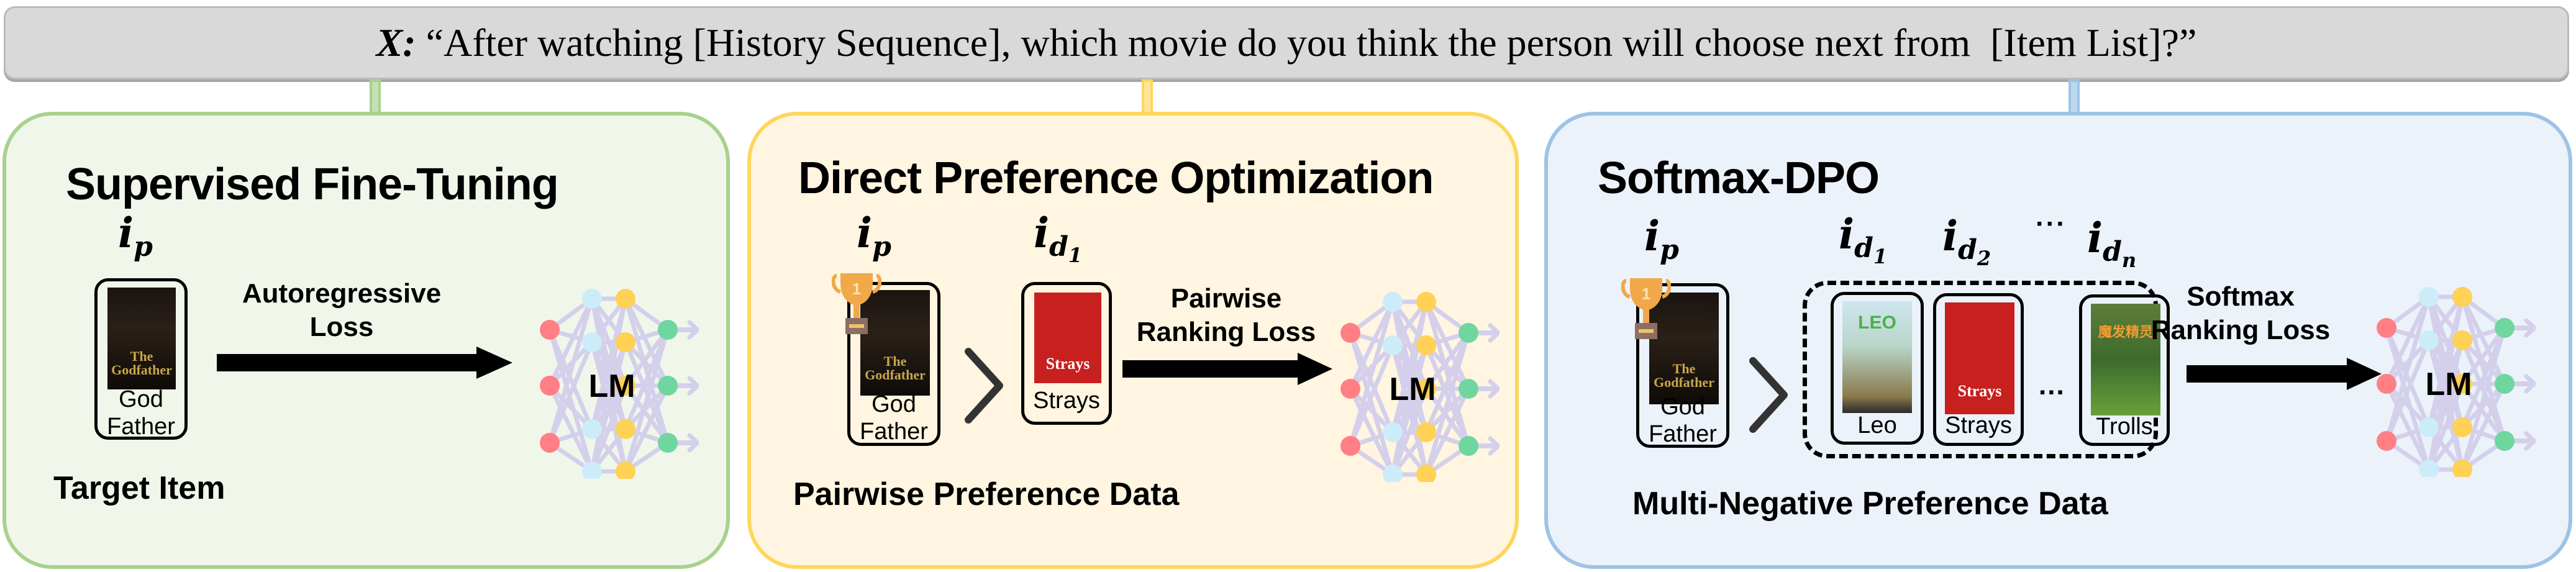 Image resolution: width=2576 pixels, height=572 pixels. What do you see at coordinates (2112, 243) in the screenshot?
I see `negative-item-symbol-n: idn` at bounding box center [2112, 243].